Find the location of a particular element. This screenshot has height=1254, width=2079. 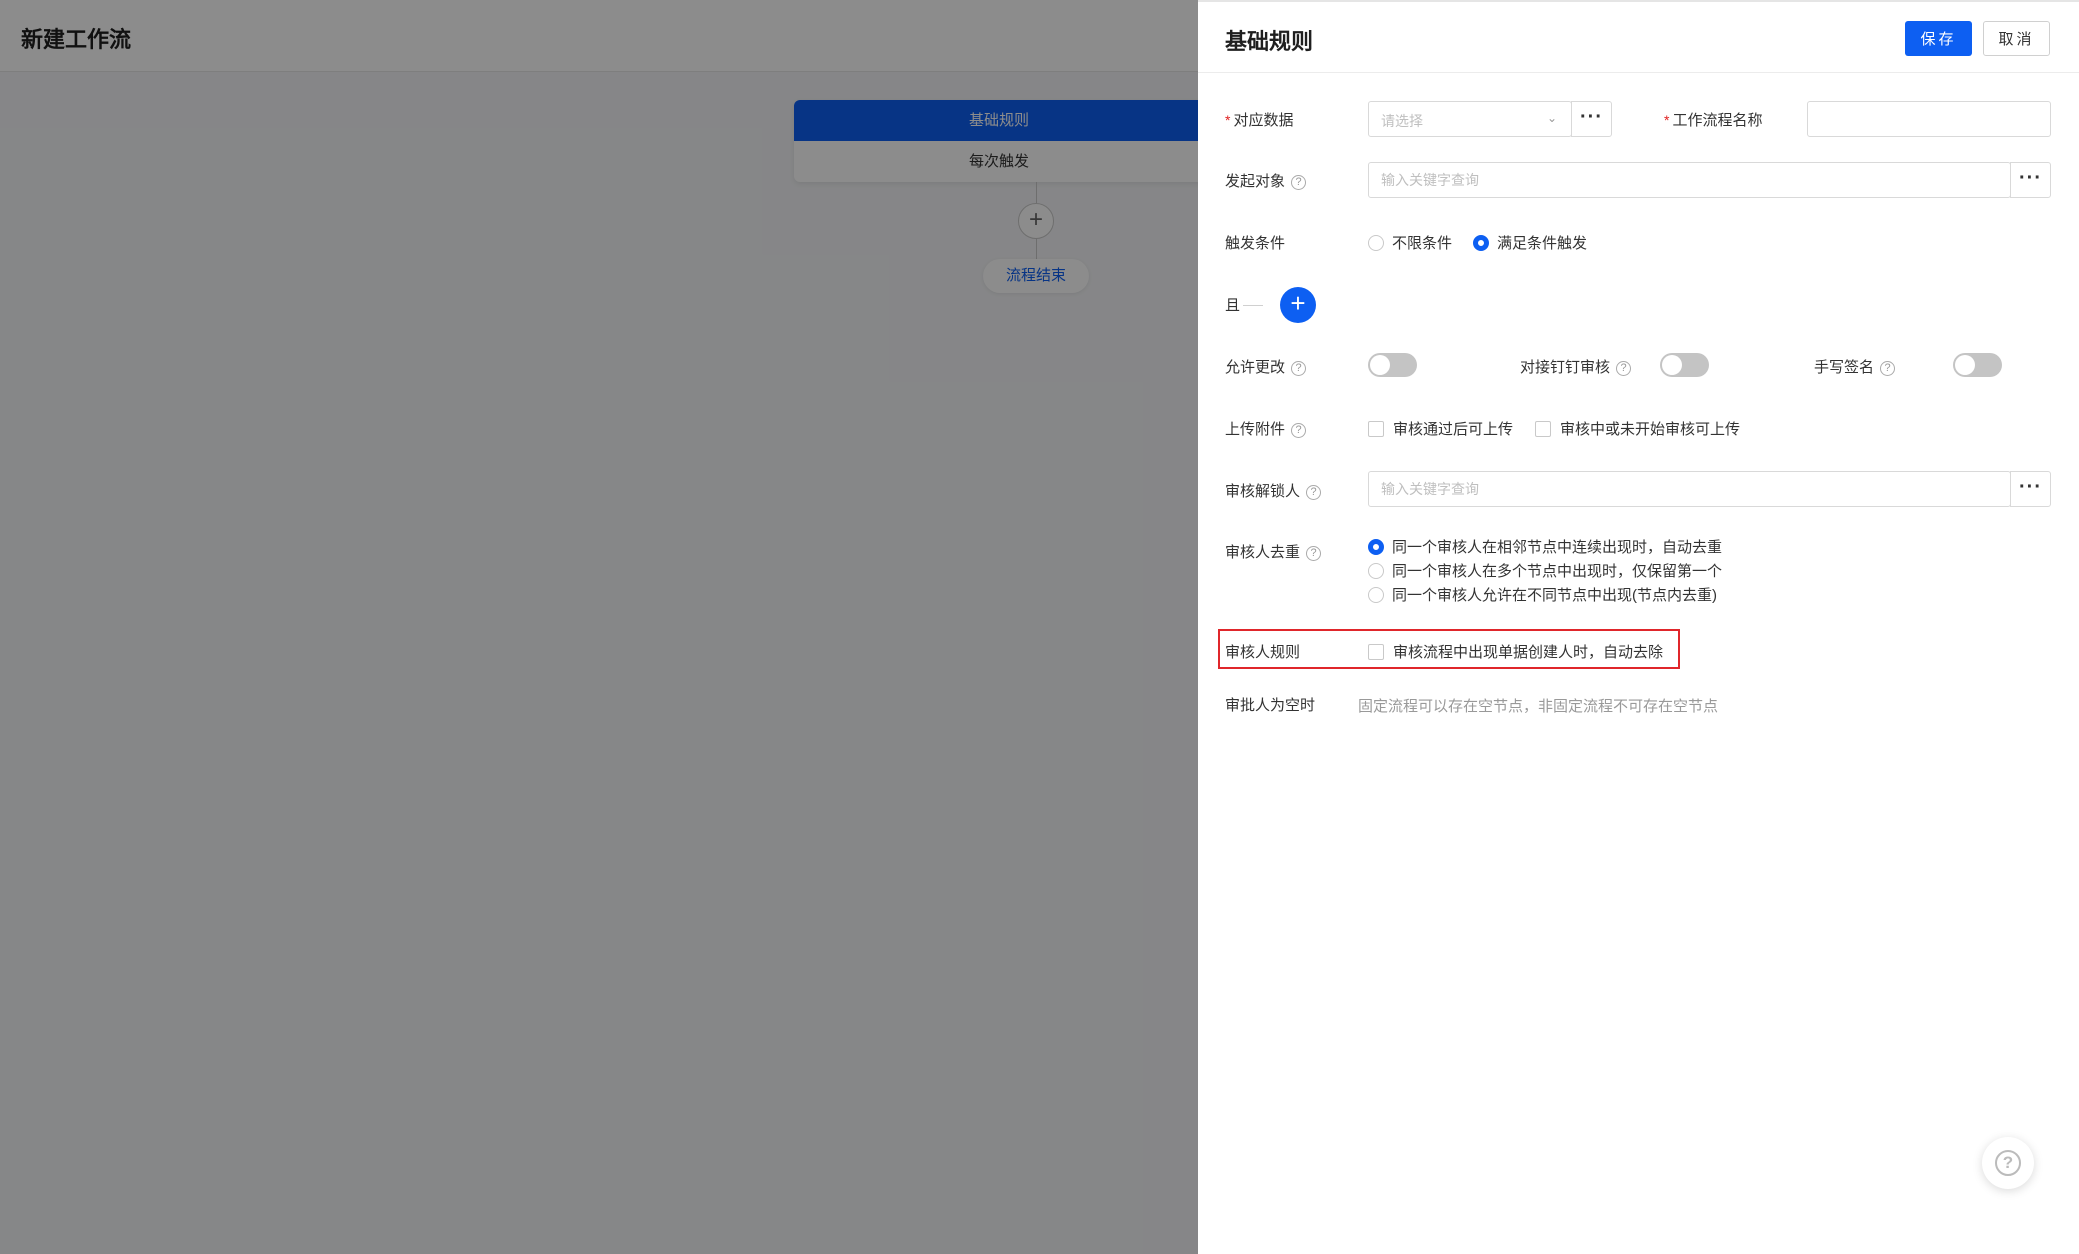

trigger-option-unlimited: 不限条件 is located at coordinates (1410, 242).